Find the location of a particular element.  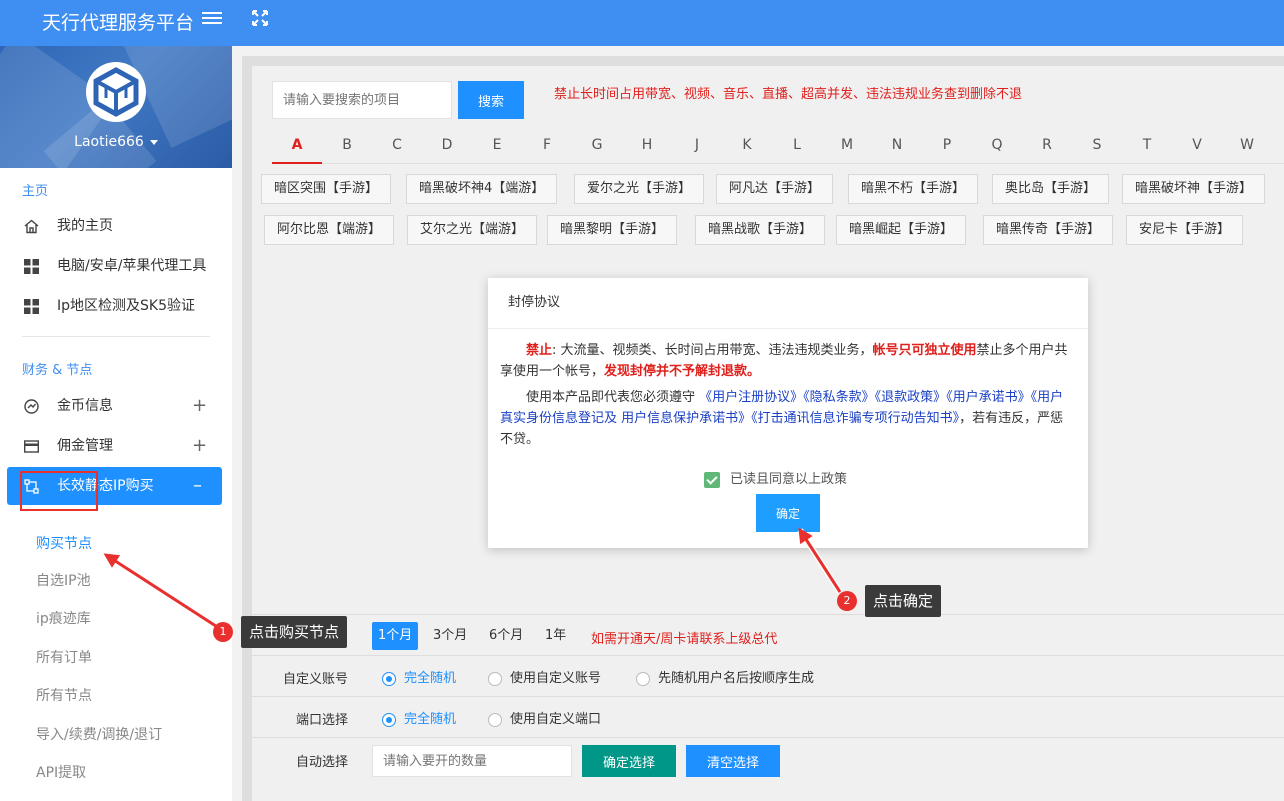

letter-tab-v: V is located at coordinates (1197, 145).